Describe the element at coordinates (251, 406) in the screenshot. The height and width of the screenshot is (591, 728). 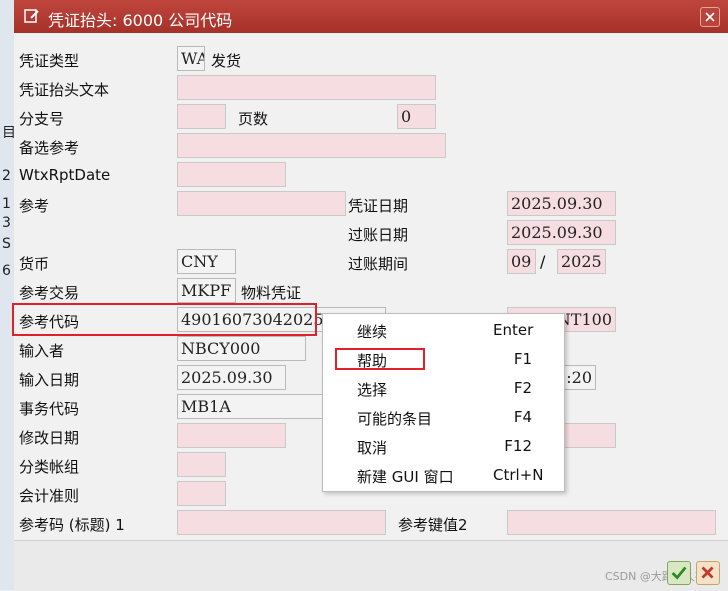
I see `tcode-field: MB1A` at that location.